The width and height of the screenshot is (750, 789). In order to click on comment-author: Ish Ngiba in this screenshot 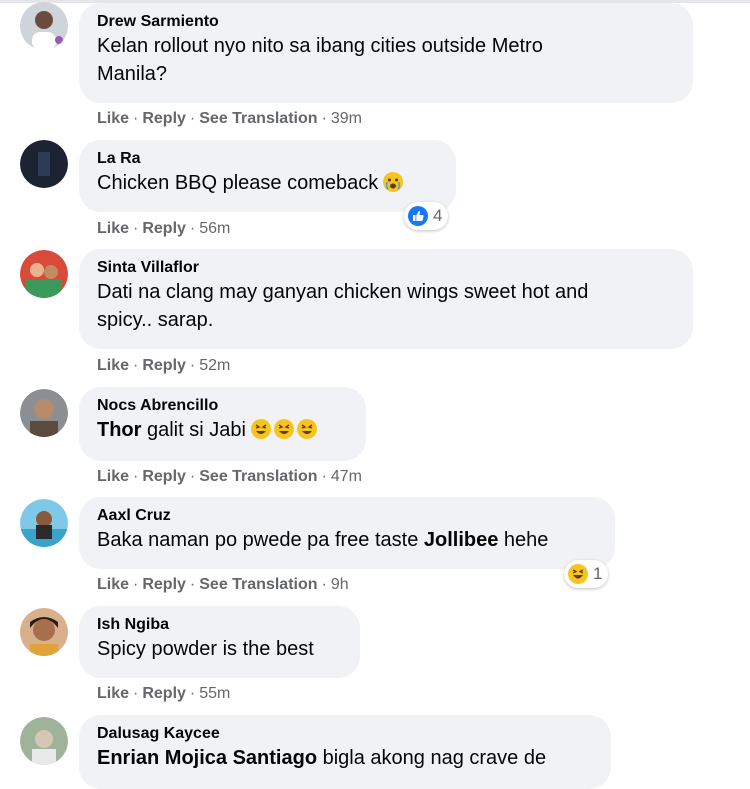, I will do `click(219, 625)`.